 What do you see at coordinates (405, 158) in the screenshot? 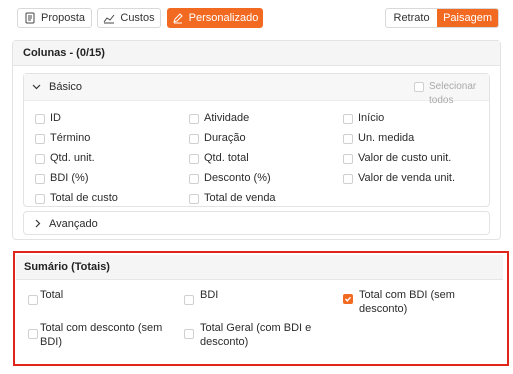
I see `col-label-valor-custo-unit: Valor de custo unit.` at bounding box center [405, 158].